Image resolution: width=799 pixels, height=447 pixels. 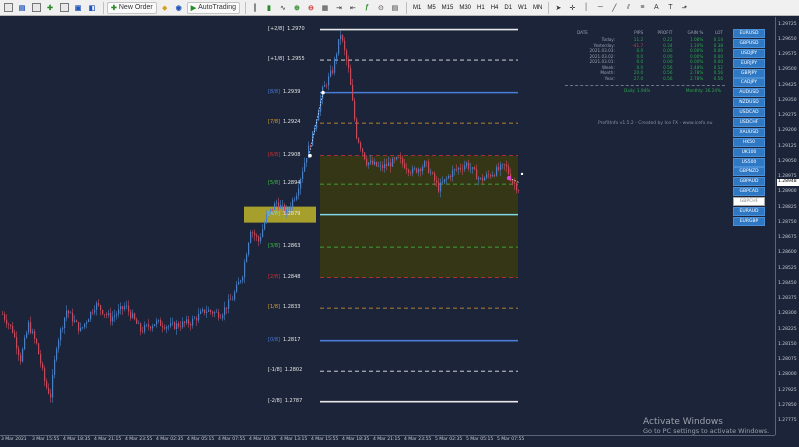 What do you see at coordinates (628, 8) in the screenshot?
I see `channel-icon: ⫽` at bounding box center [628, 8].